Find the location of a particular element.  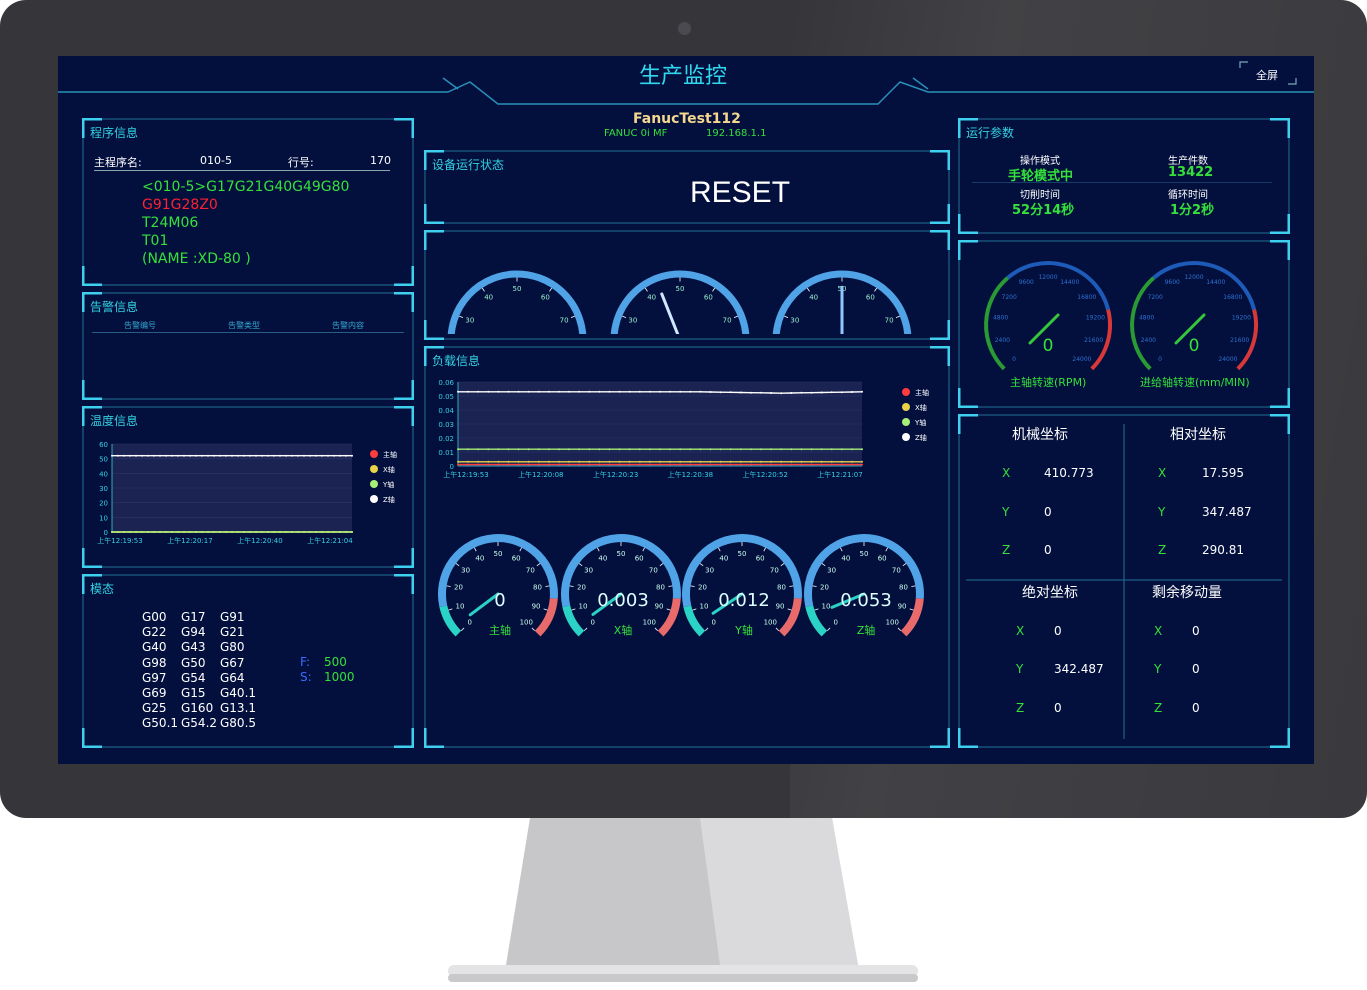

column-header: 告警类型 is located at coordinates (244, 325).